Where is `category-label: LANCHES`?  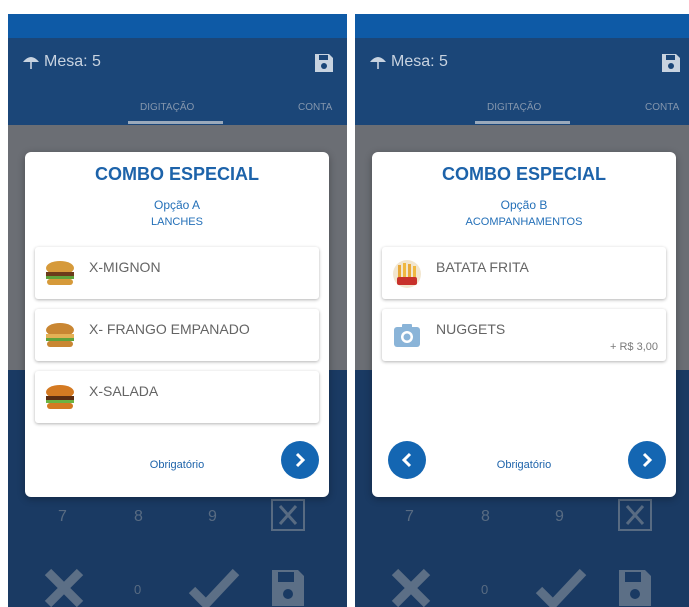 category-label: LANCHES is located at coordinates (177, 222).